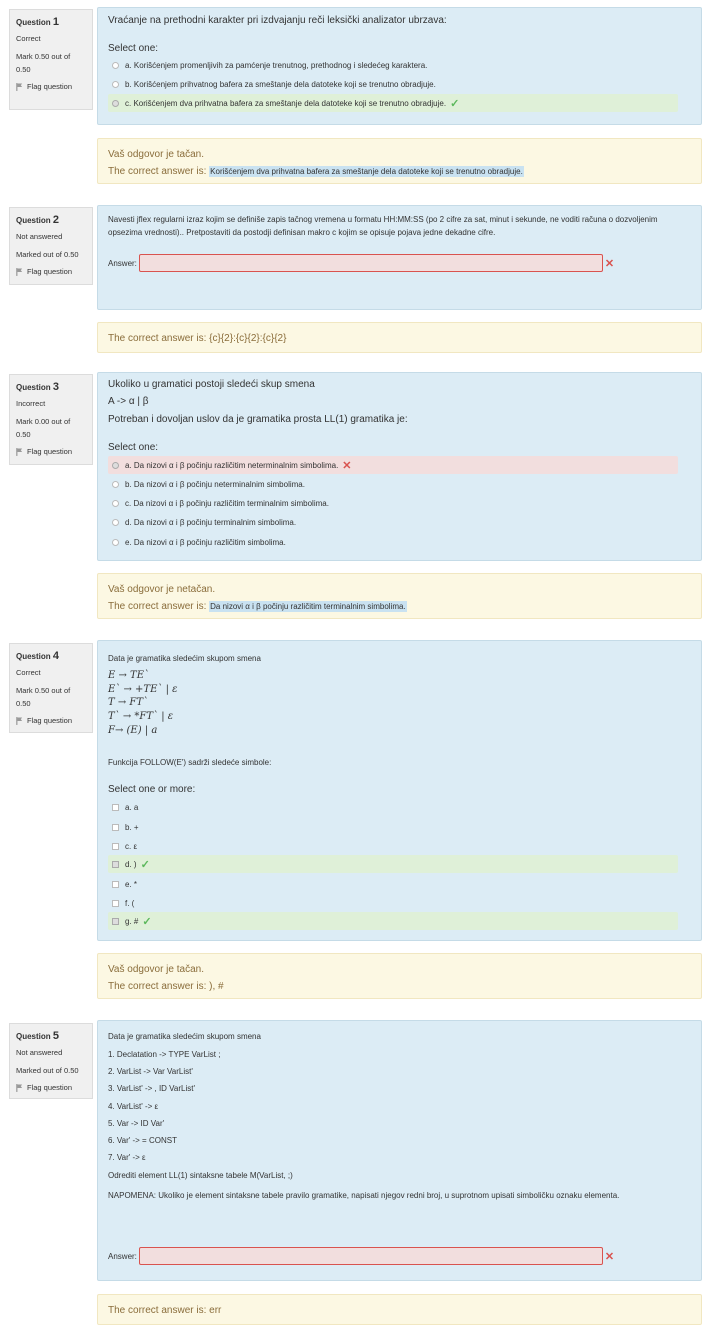 This screenshot has height=1334, width=707. I want to click on question-number: Question 4, so click(38, 656).